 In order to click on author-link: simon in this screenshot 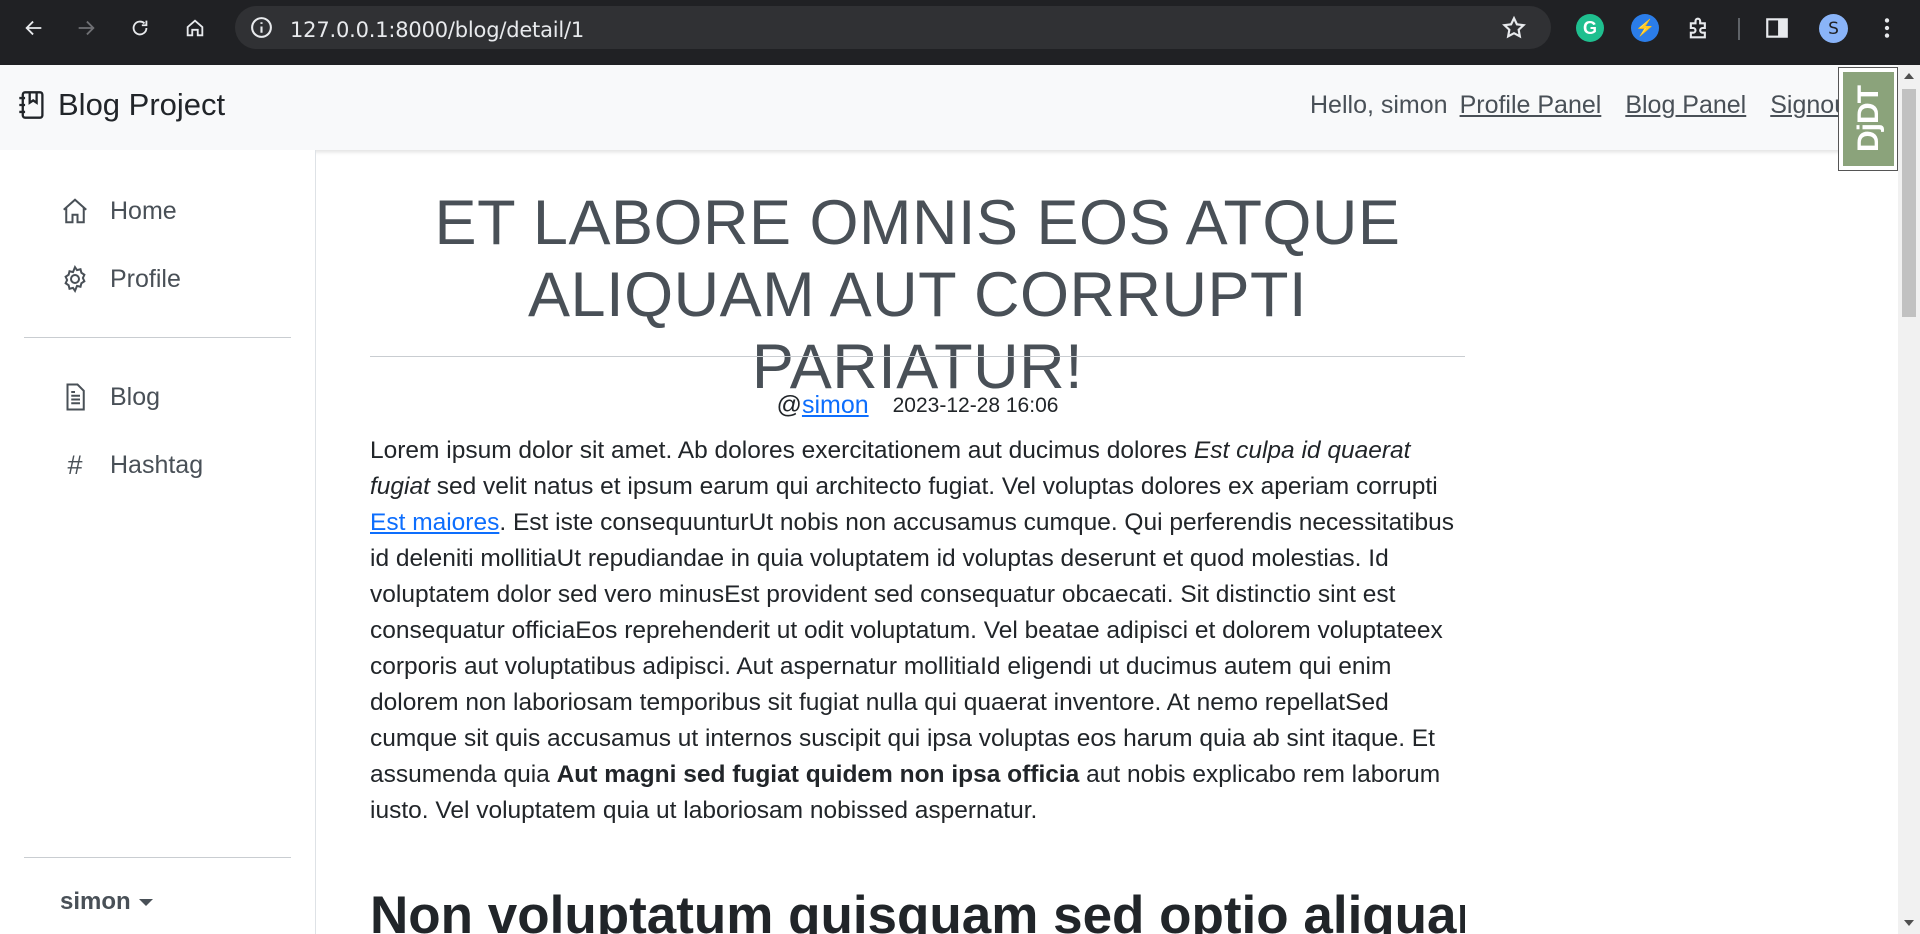, I will do `click(835, 405)`.